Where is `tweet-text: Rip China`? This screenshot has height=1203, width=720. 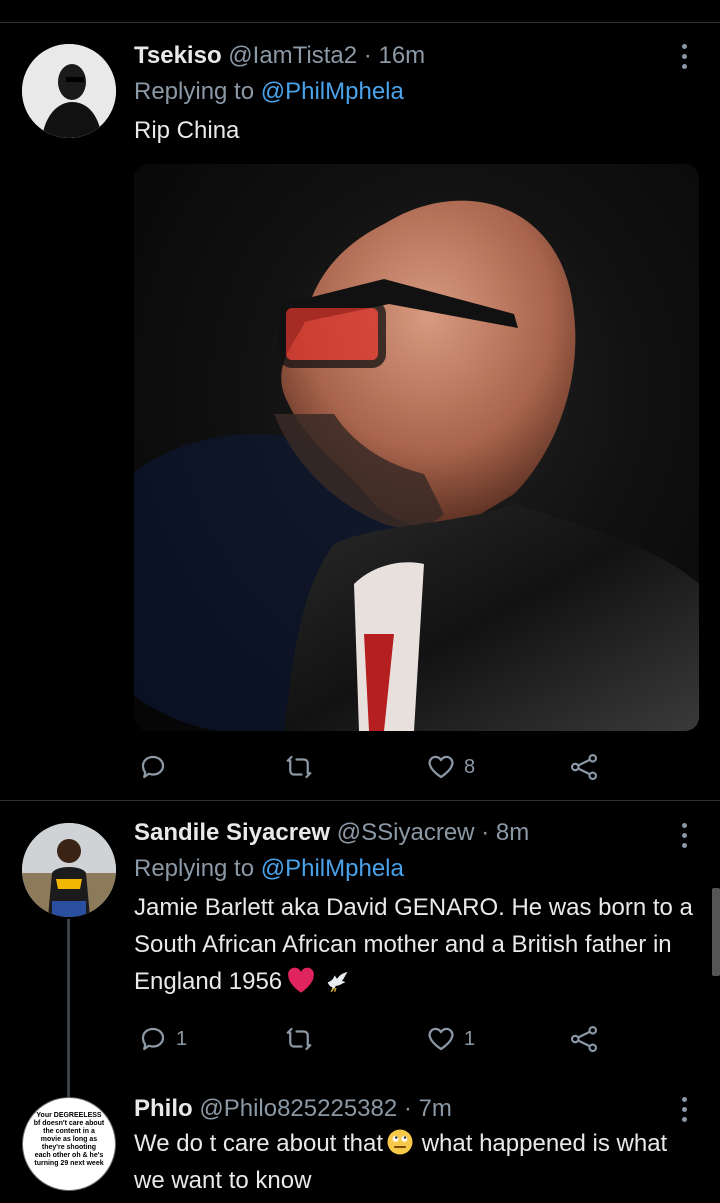
tweet-text: Rip China is located at coordinates (187, 130).